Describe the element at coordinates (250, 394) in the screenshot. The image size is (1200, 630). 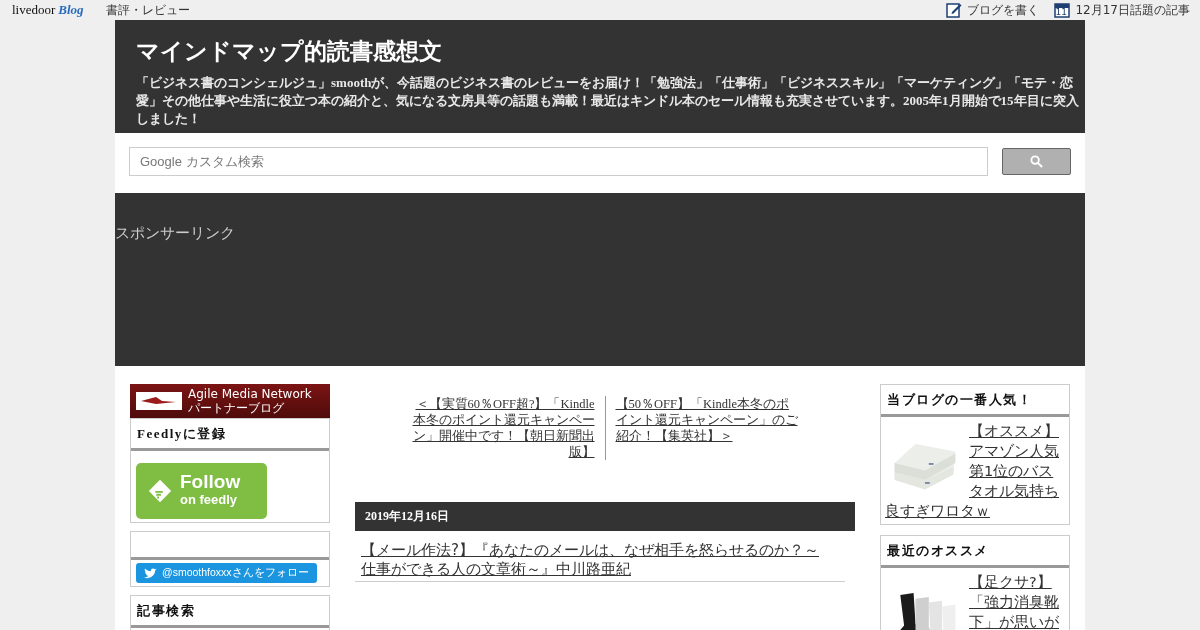
I see `banner-text: Agile Media Network` at that location.